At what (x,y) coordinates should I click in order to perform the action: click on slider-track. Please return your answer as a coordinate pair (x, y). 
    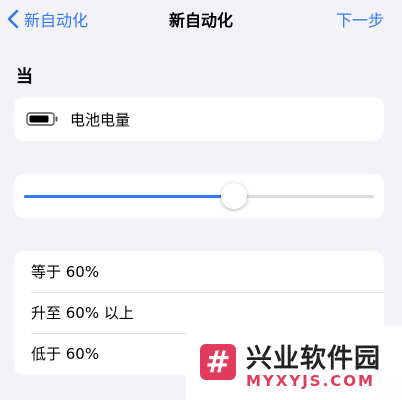
    Looking at the image, I should click on (199, 196).